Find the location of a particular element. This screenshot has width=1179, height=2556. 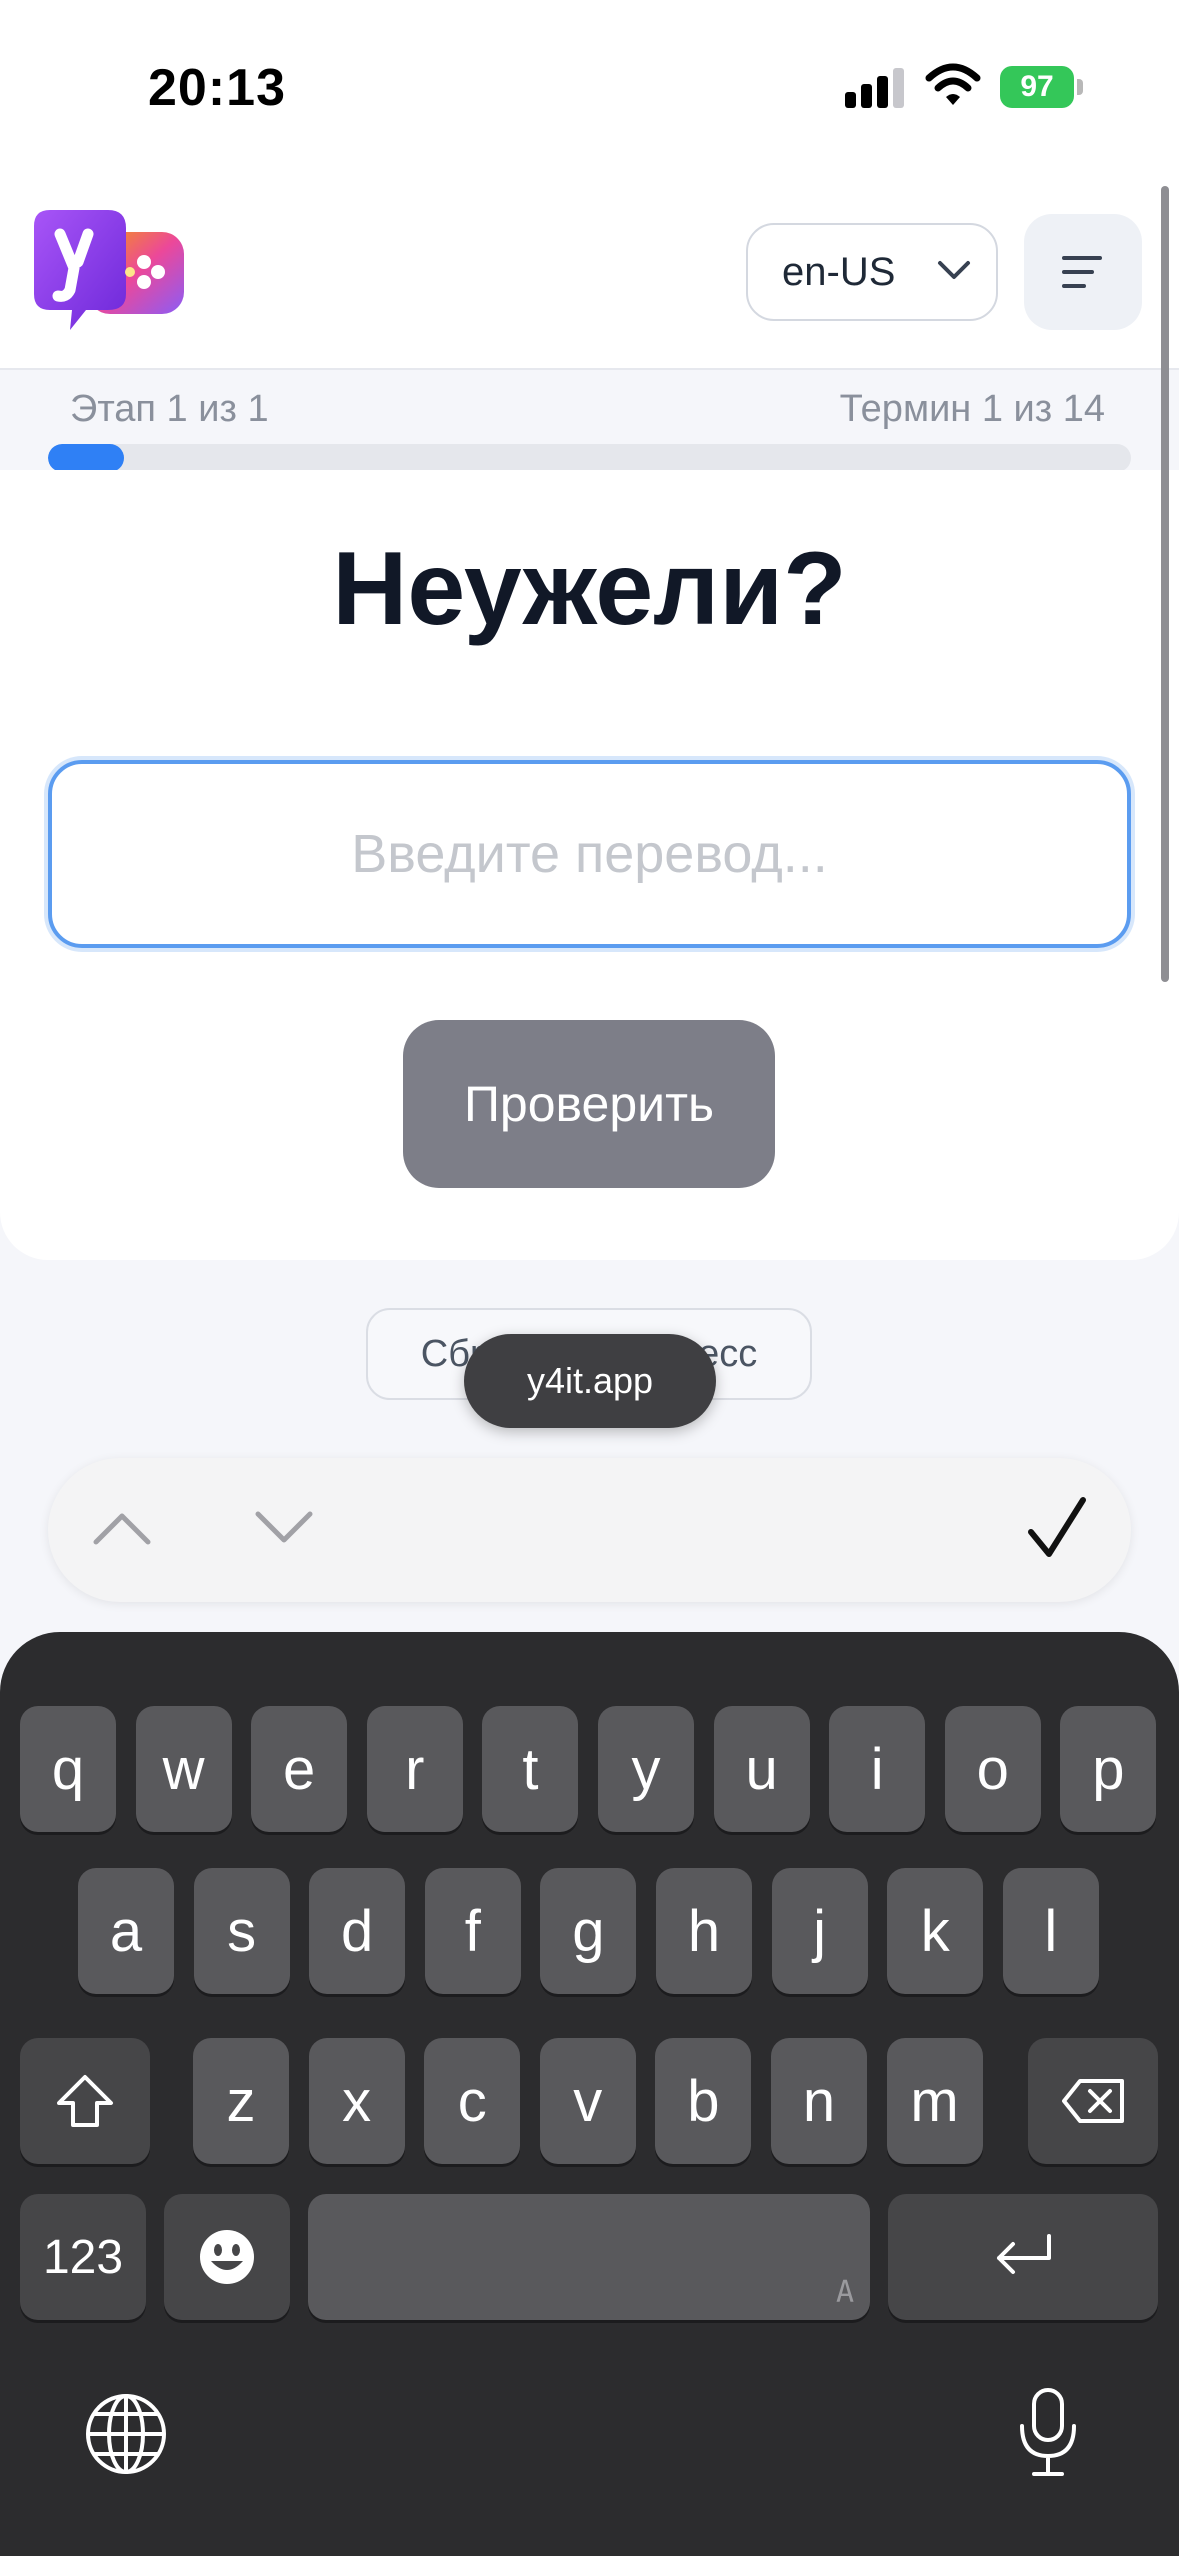

signal-icon is located at coordinates (874, 88).